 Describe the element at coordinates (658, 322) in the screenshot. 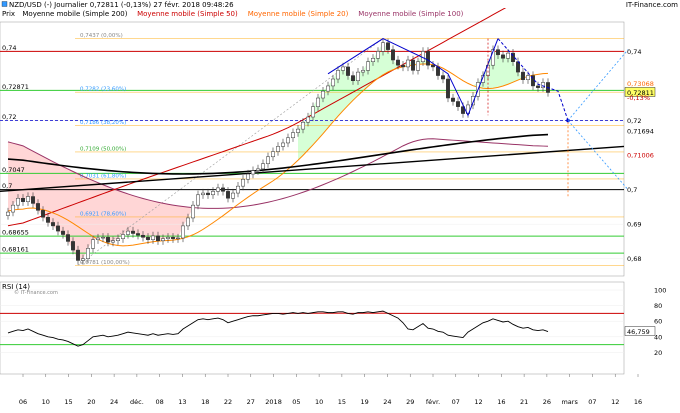

I see `rsi-tick-label: 60` at that location.